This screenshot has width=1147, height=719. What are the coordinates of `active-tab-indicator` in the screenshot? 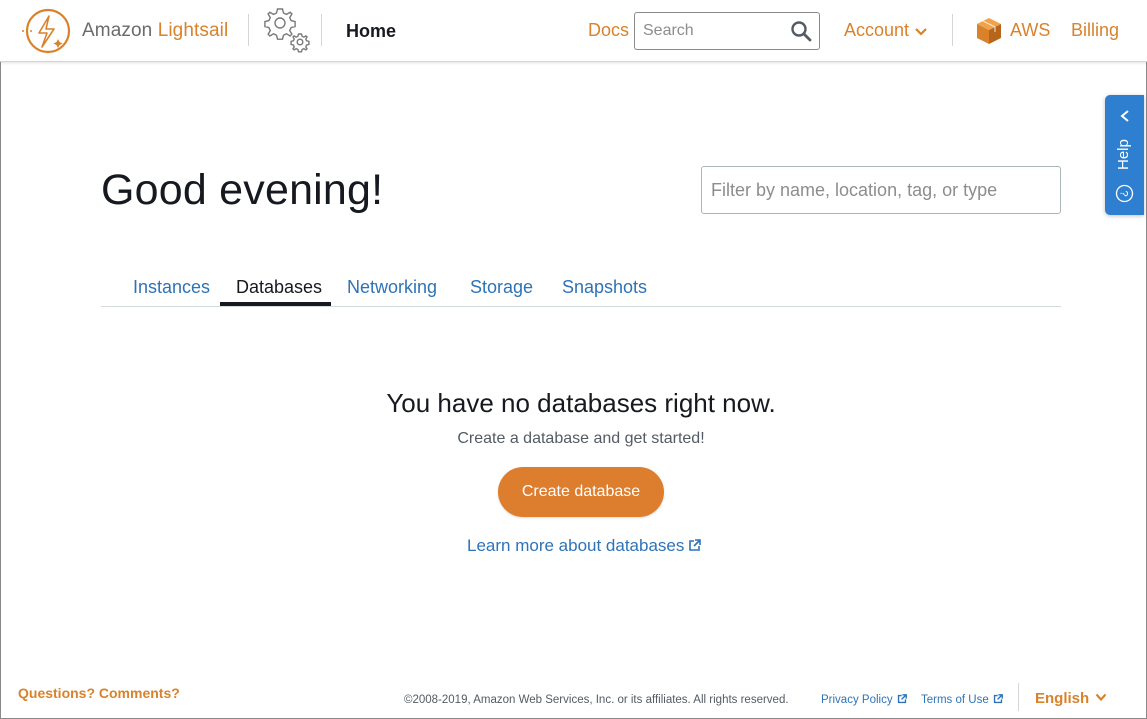 It's located at (275, 304).